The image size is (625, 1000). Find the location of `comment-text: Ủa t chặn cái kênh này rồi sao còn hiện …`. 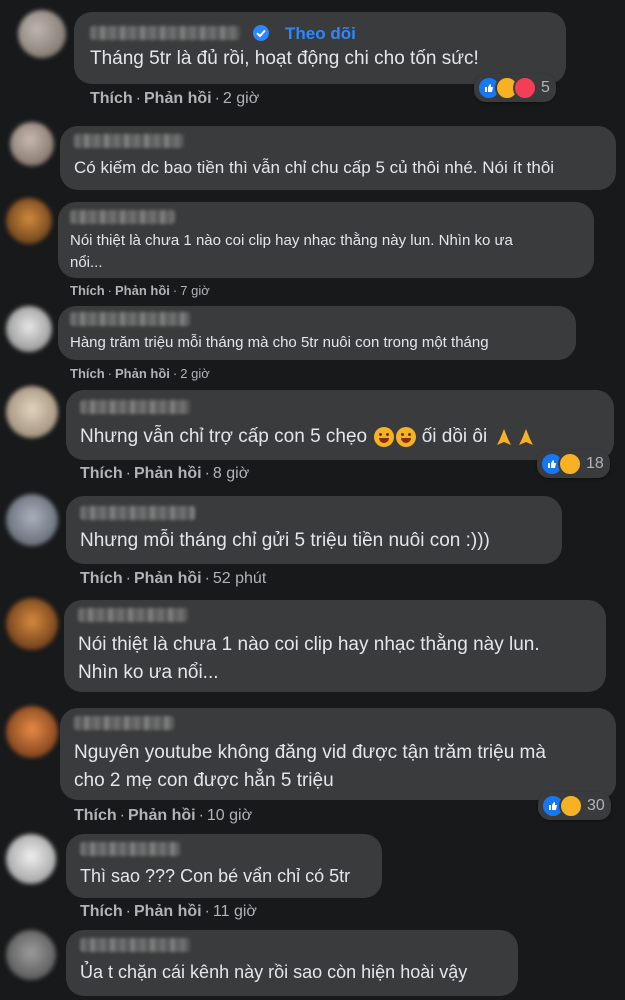

comment-text: Ủa t chặn cái kênh này rồi sao còn hiện … is located at coordinates (274, 972).